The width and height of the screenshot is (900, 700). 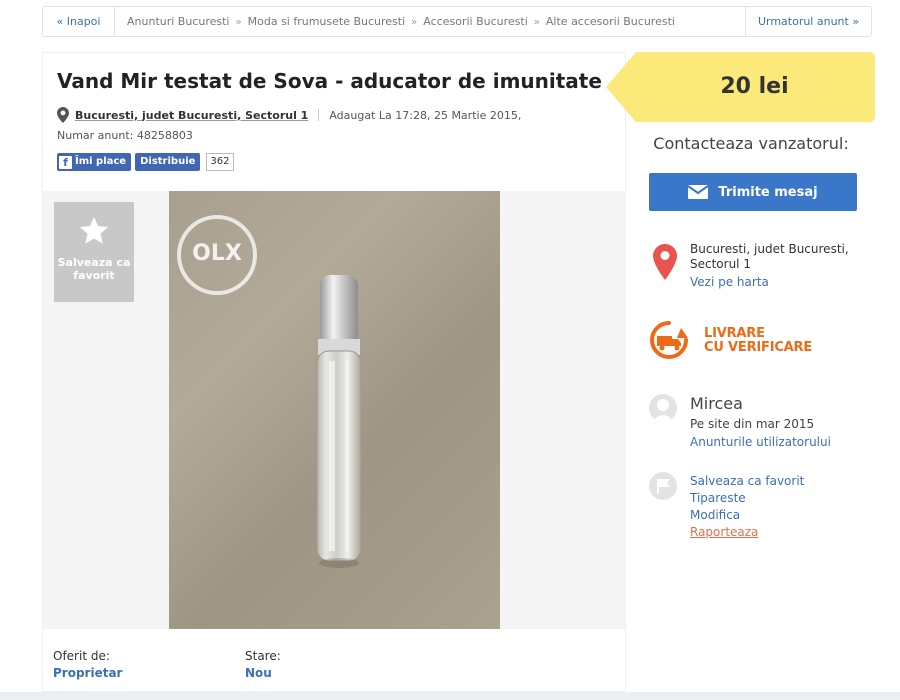 What do you see at coordinates (747, 498) in the screenshot?
I see `print-link: Tipareste` at bounding box center [747, 498].